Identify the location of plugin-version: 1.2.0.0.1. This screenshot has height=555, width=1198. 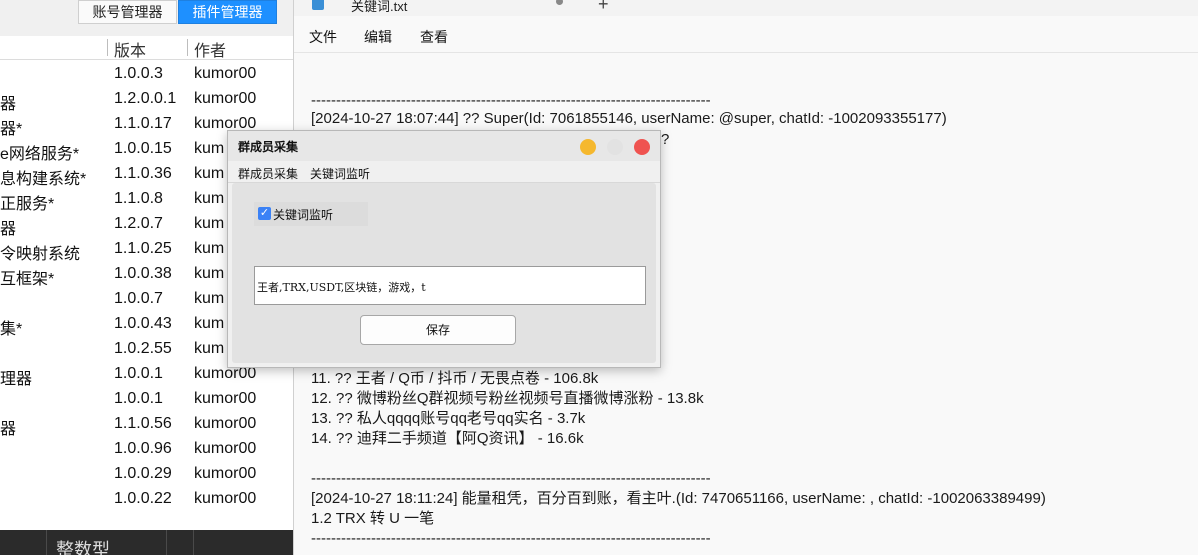
(145, 98).